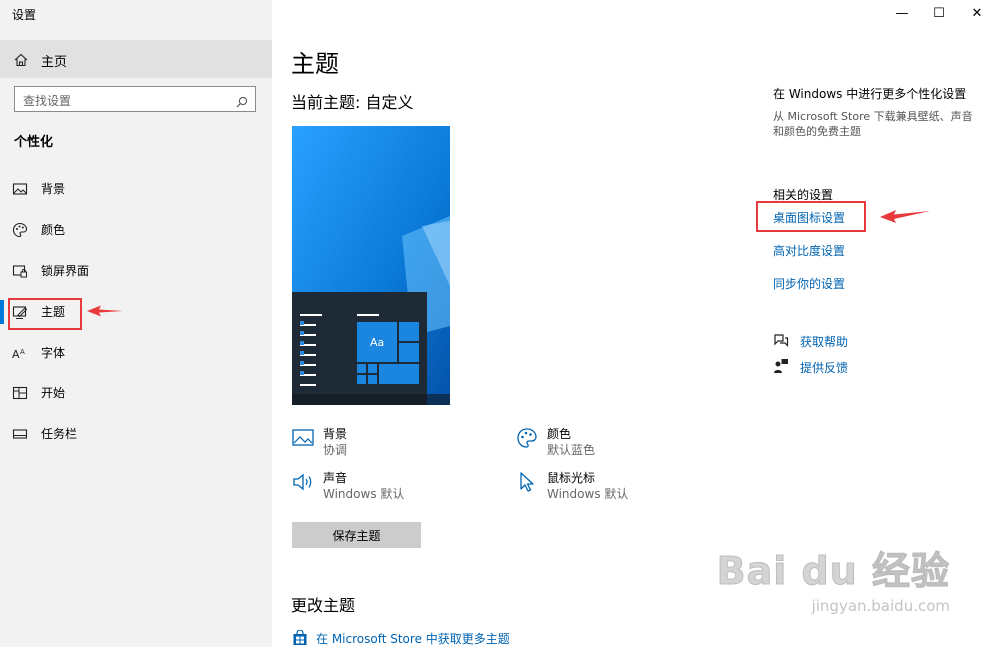 This screenshot has width=1000, height=649. Describe the element at coordinates (335, 450) in the screenshot. I see `prop-value: 协调` at that location.